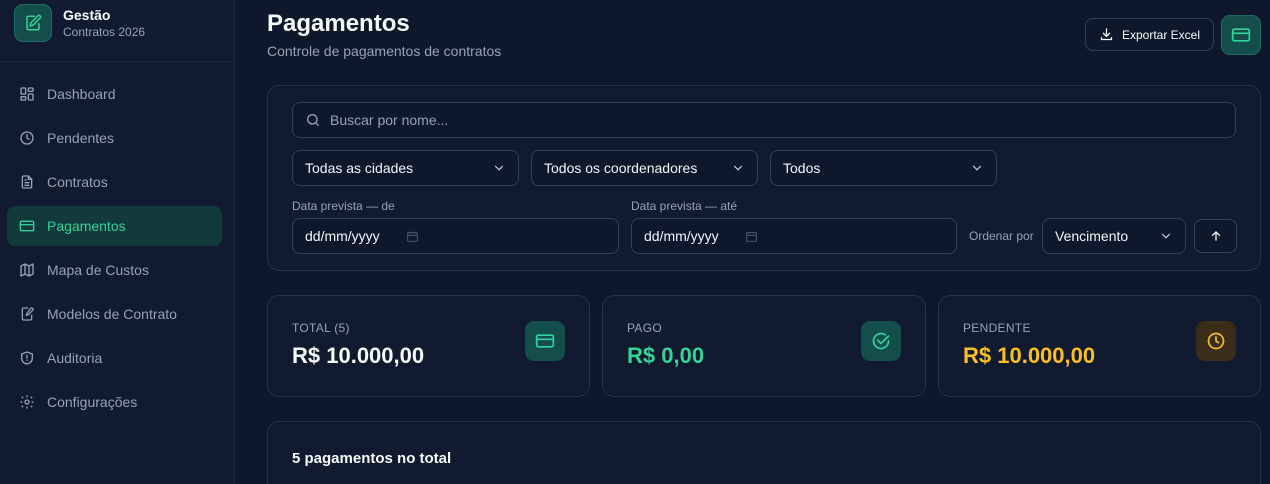 The height and width of the screenshot is (484, 1270). I want to click on sidebar-item-pagamentos: Pagamentos, so click(114, 226).